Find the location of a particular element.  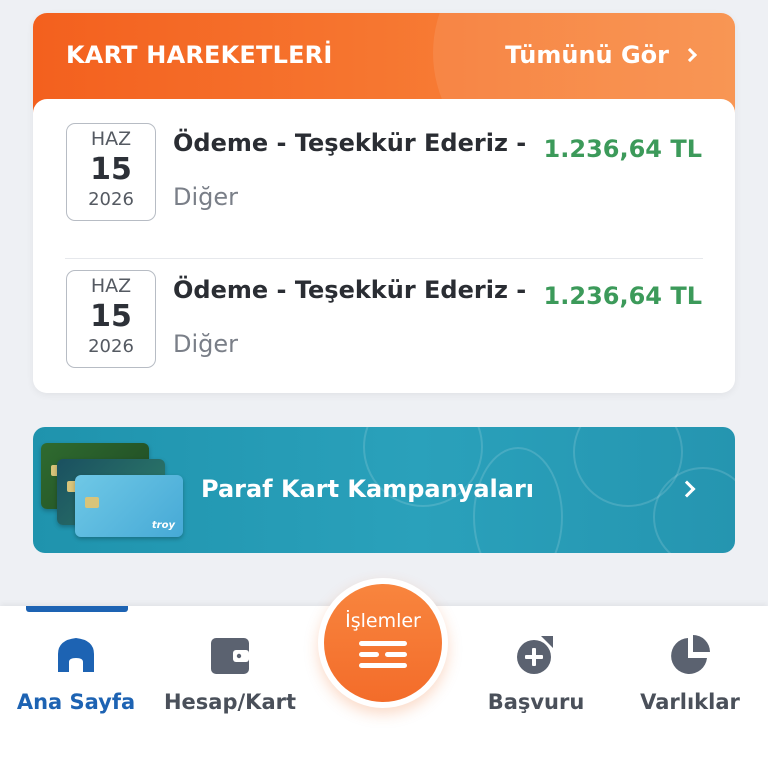

nav-item-home: Ana Sayfa is located at coordinates (76, 673).